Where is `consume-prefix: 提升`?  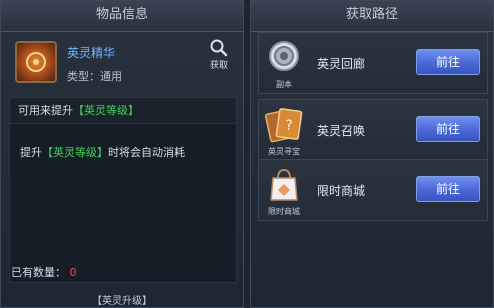
consume-prefix: 提升 is located at coordinates (31, 152).